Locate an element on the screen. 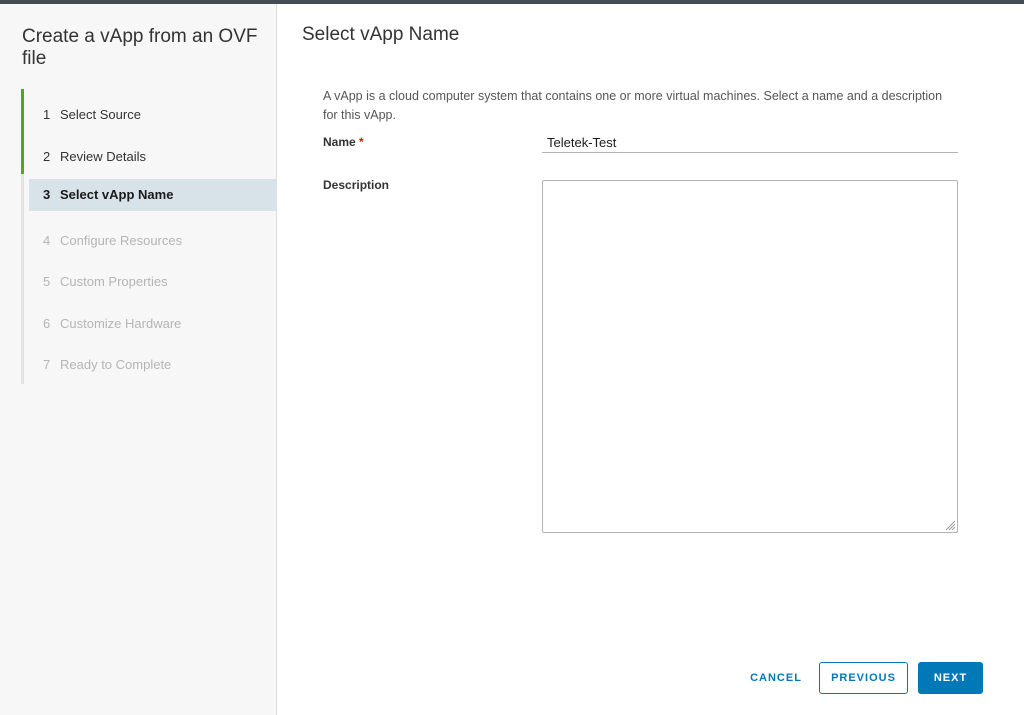 The height and width of the screenshot is (715, 1024). step-number: 3 is located at coordinates (47, 194).